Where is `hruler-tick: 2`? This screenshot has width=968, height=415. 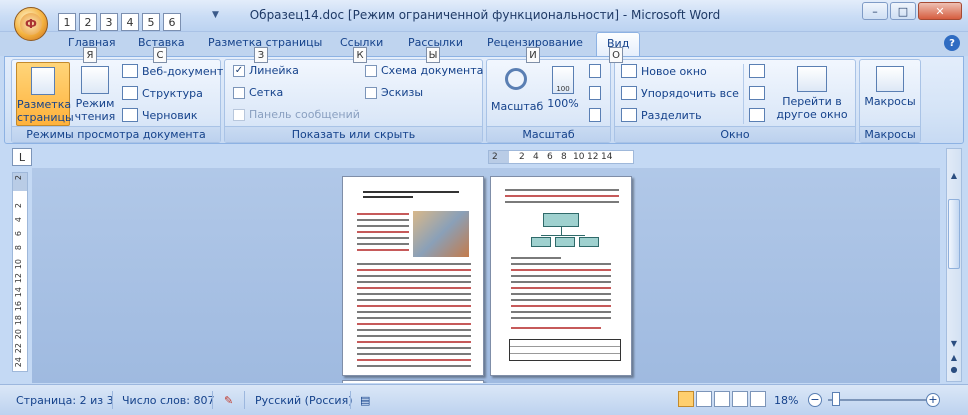 hruler-tick: 2 is located at coordinates (495, 157).